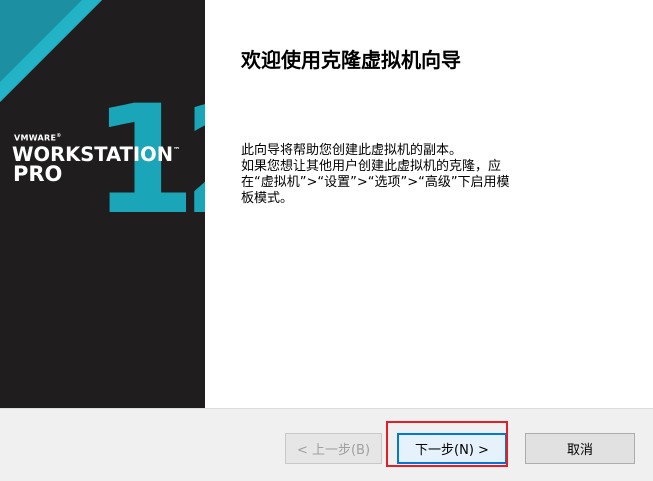  Describe the element at coordinates (580, 448) in the screenshot. I see `cancel-button: 取消` at that location.